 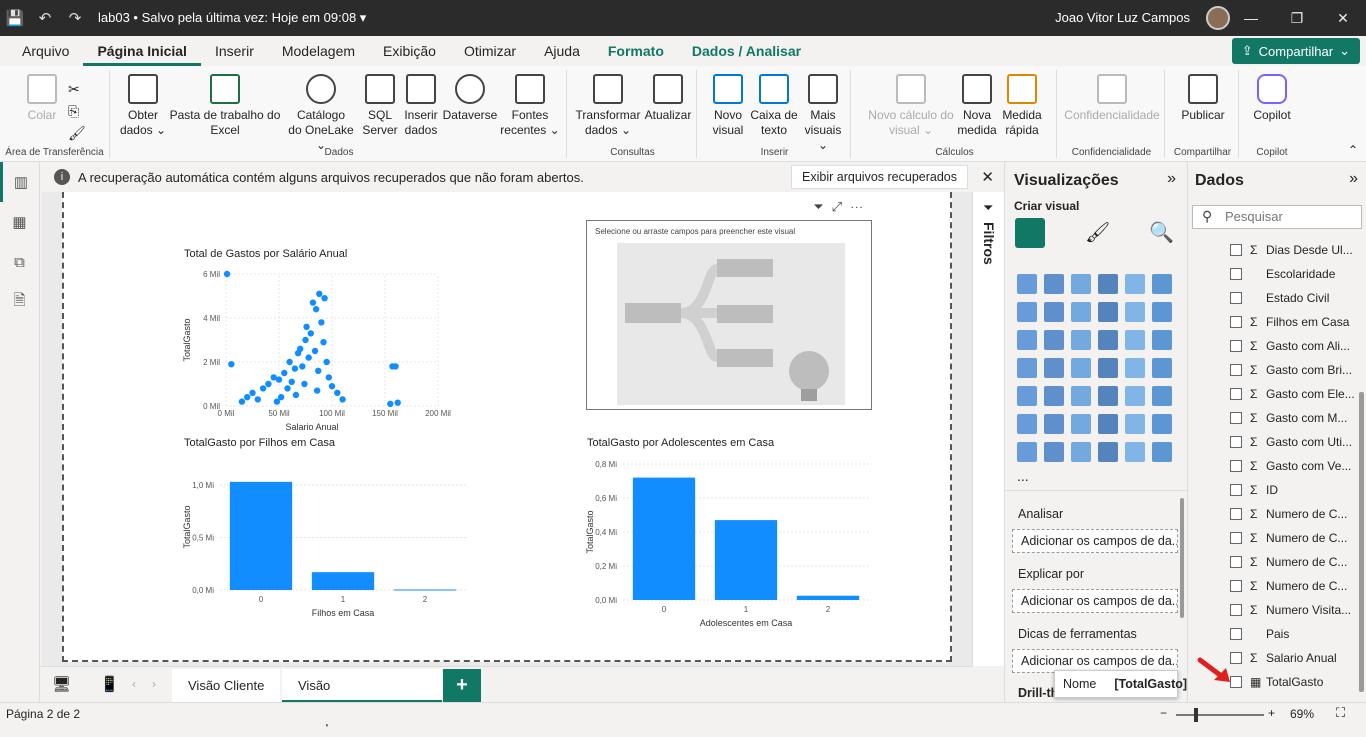 What do you see at coordinates (1340, 713) in the screenshot?
I see `fit-page-icon: ⛶` at bounding box center [1340, 713].